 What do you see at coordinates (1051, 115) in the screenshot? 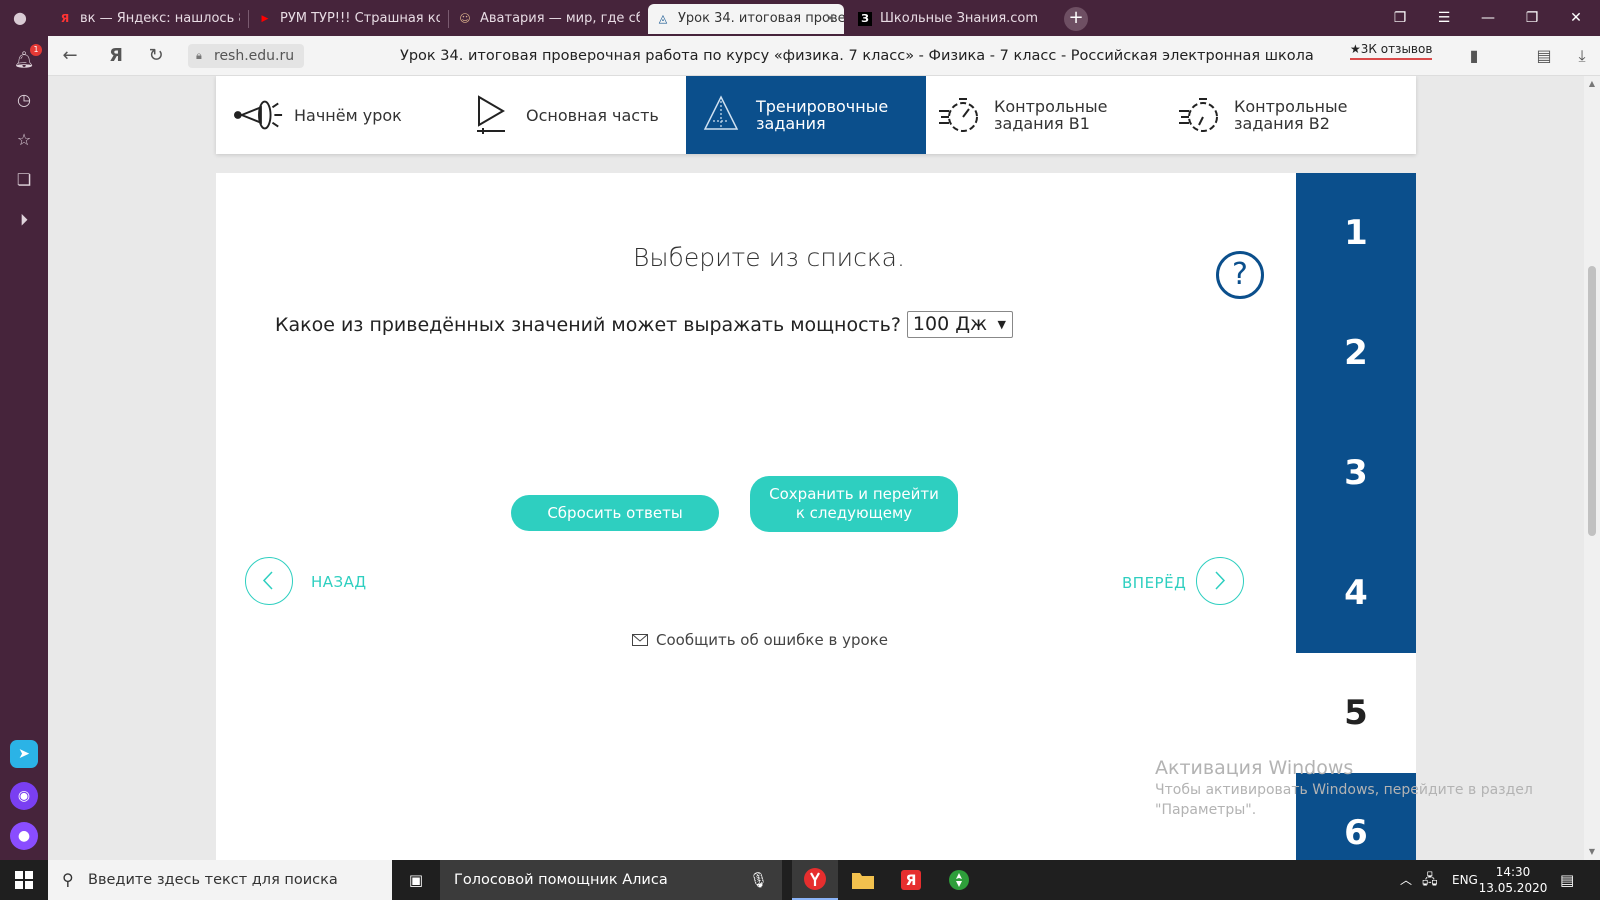
I see `lesson-nav-label: Контрольные задания В1` at bounding box center [1051, 115].